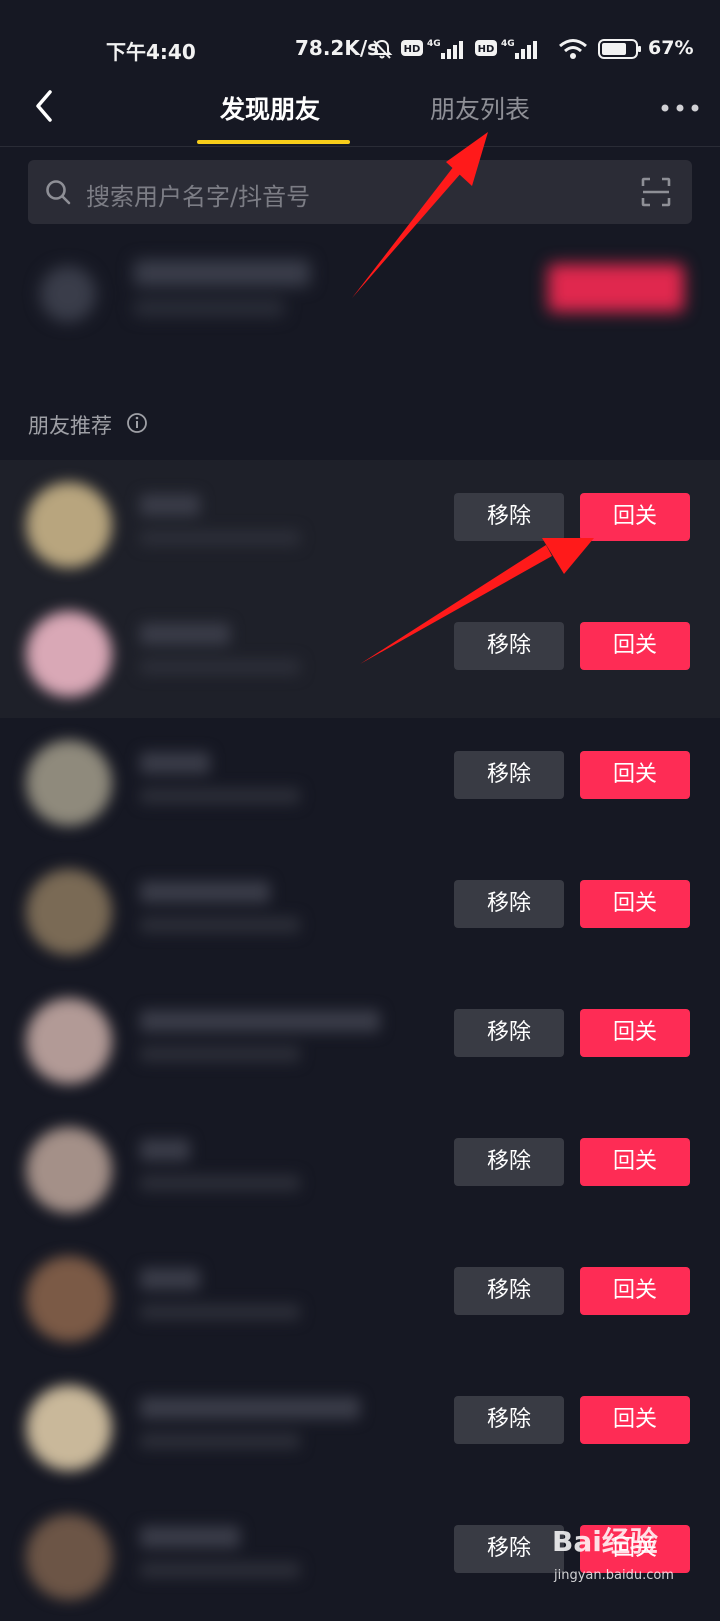  Describe the element at coordinates (616, 288) in the screenshot. I see `blurred-button` at that location.